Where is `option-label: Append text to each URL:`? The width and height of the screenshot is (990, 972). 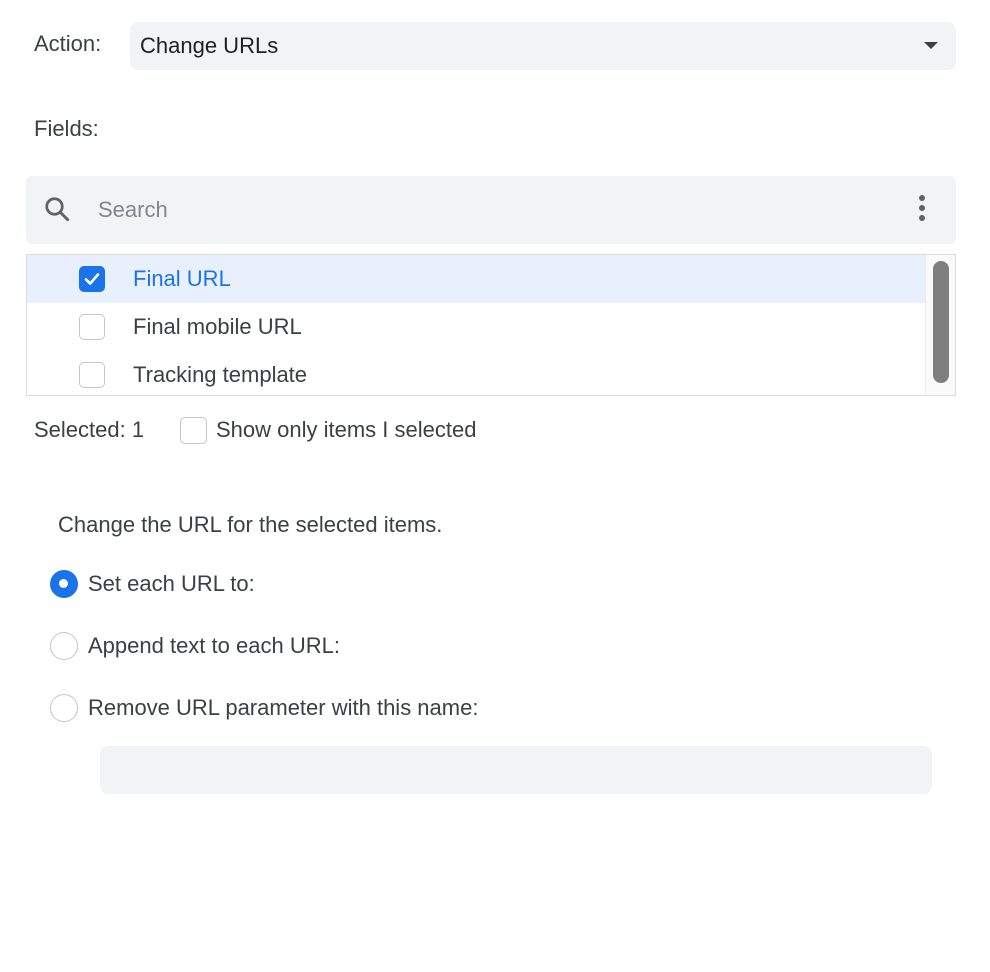 option-label: Append text to each URL: is located at coordinates (214, 645).